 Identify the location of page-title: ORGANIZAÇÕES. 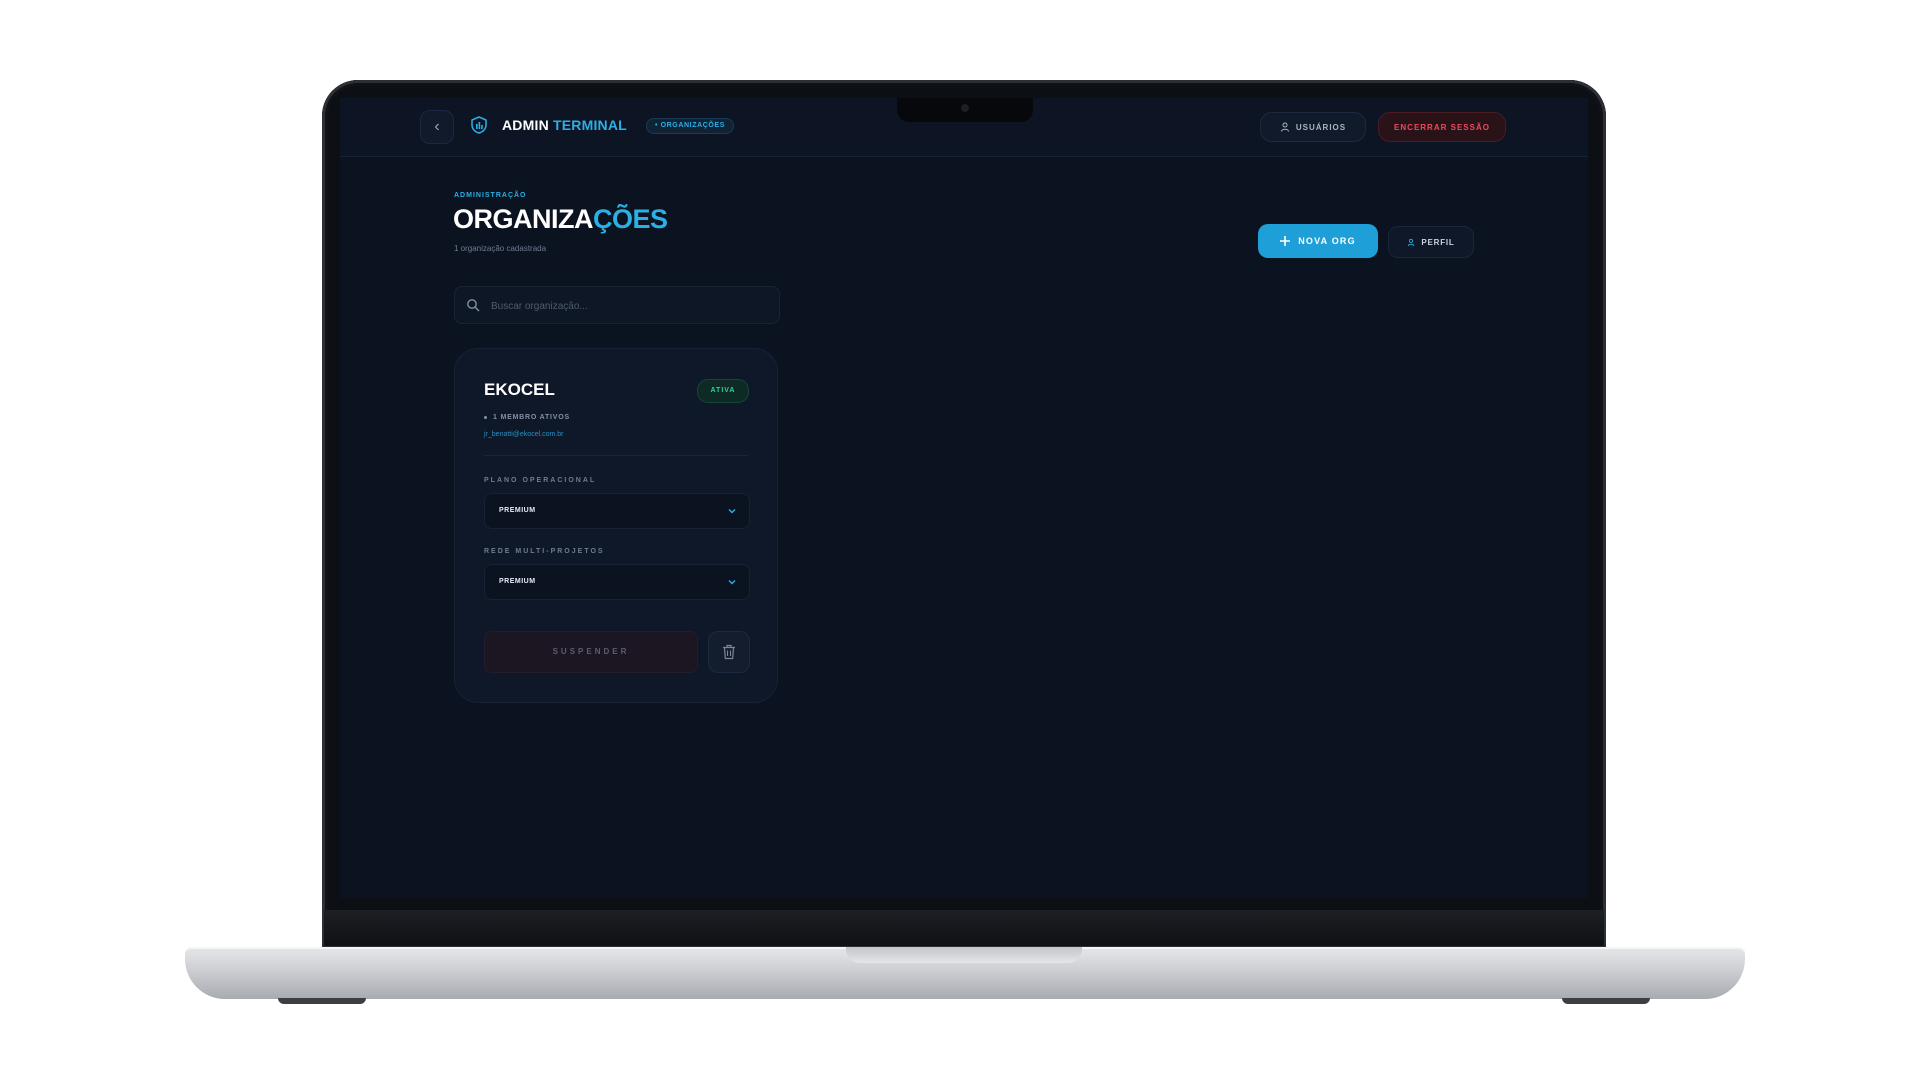
(560, 219).